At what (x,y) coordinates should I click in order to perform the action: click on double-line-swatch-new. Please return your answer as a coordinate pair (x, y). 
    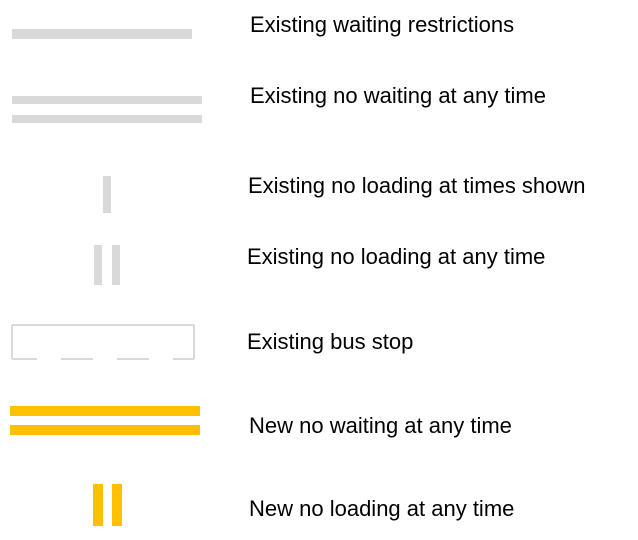
    Looking at the image, I should click on (105, 421).